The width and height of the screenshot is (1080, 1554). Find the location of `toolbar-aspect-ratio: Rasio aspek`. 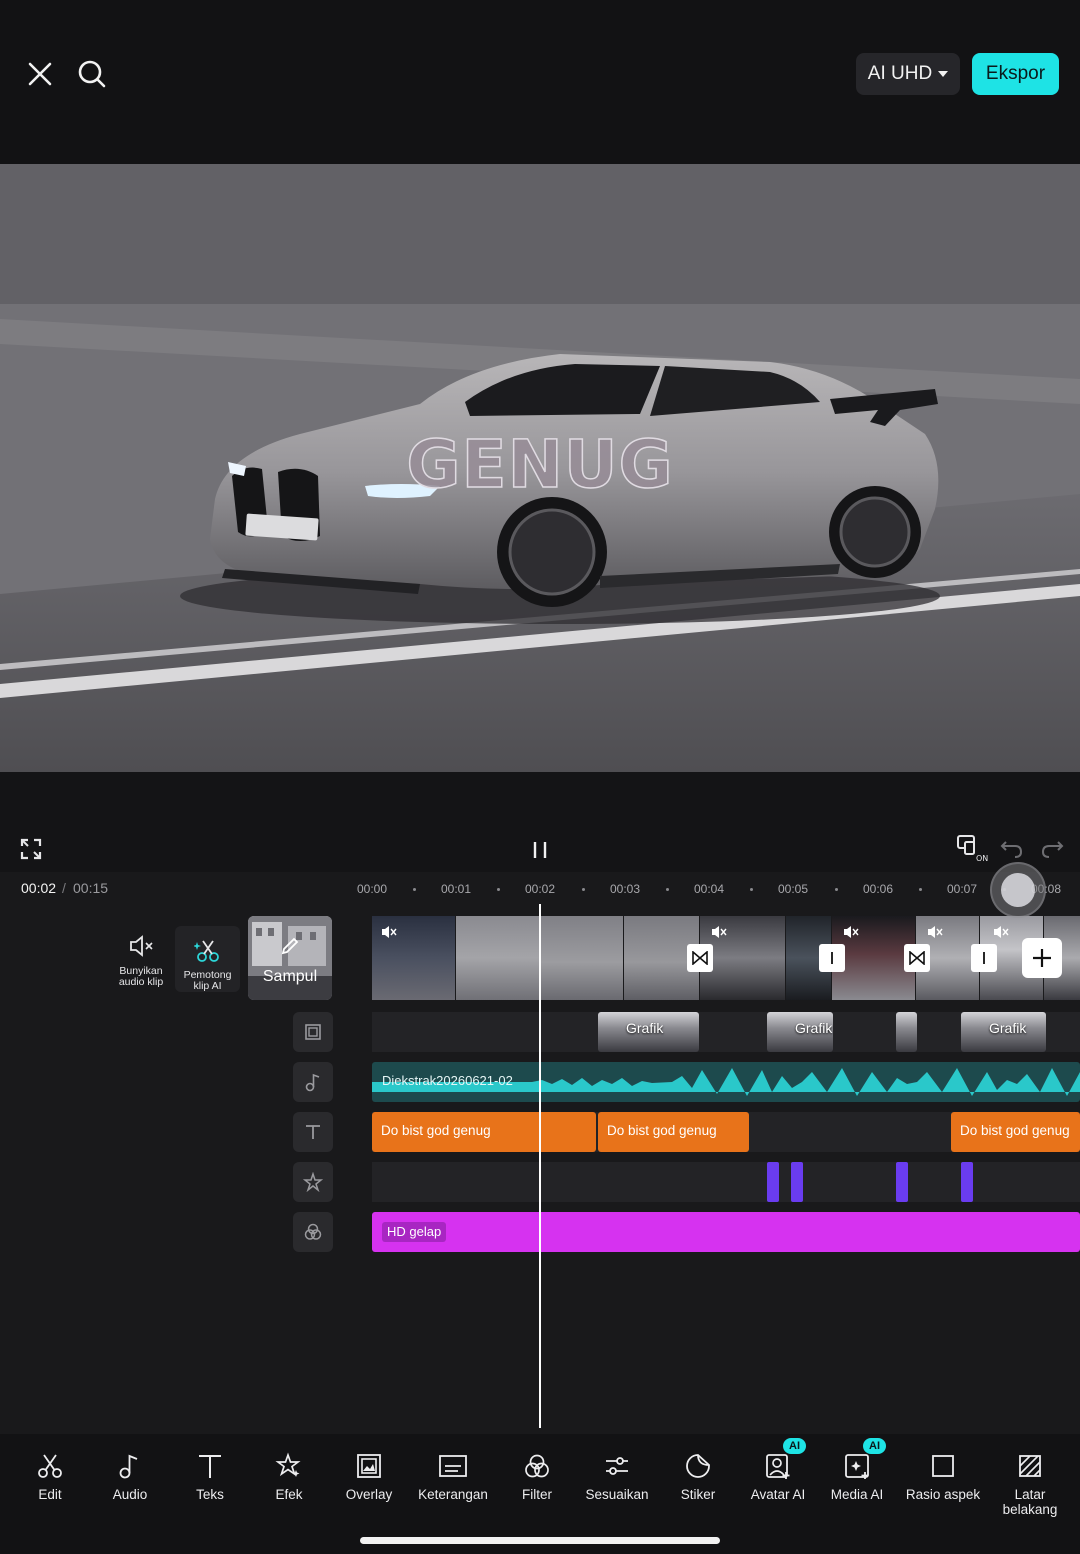

toolbar-aspect-ratio: Rasio aspek is located at coordinates (943, 1477).